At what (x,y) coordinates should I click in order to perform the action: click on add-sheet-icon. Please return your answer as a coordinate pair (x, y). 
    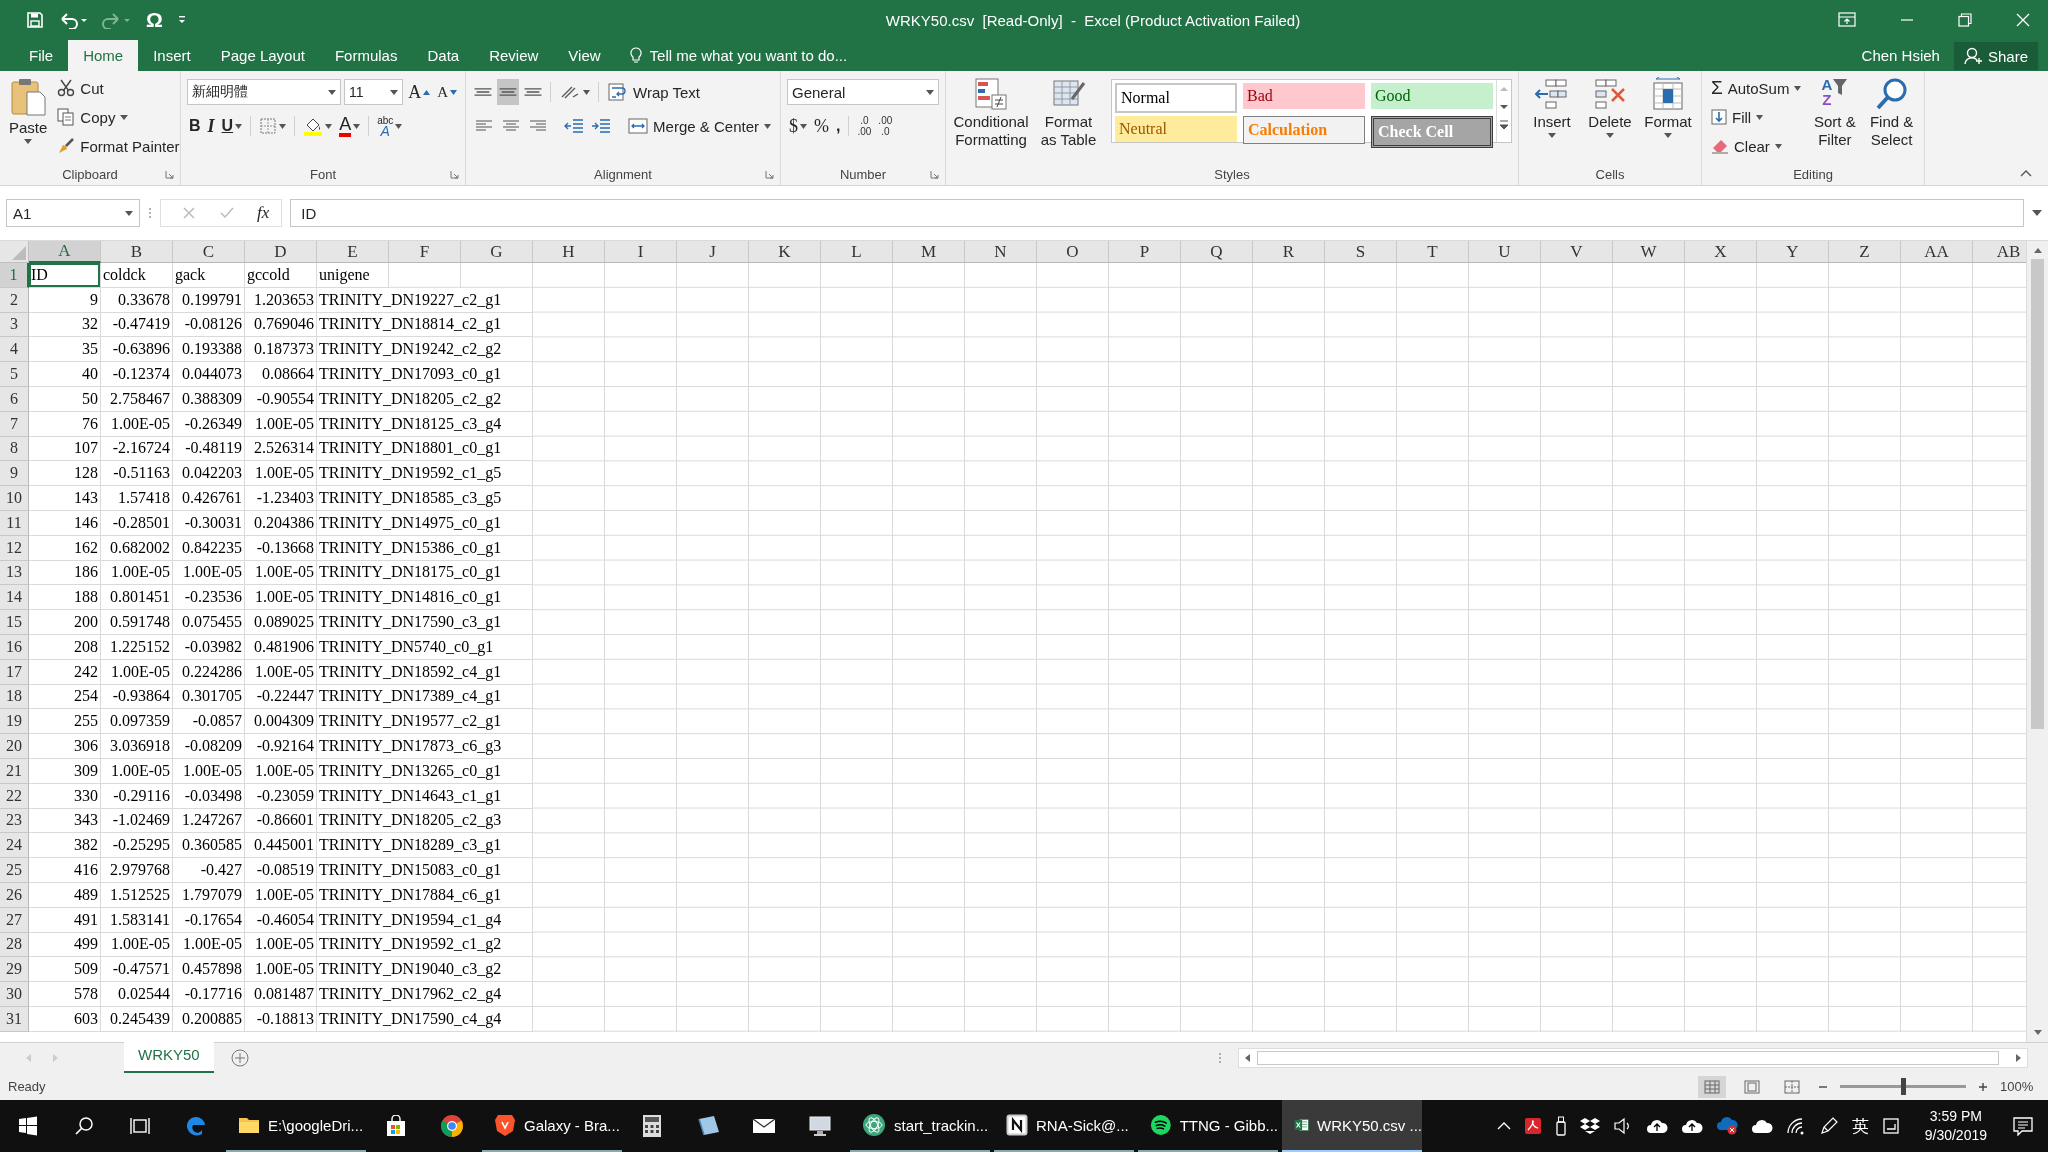
    Looking at the image, I should click on (239, 1058).